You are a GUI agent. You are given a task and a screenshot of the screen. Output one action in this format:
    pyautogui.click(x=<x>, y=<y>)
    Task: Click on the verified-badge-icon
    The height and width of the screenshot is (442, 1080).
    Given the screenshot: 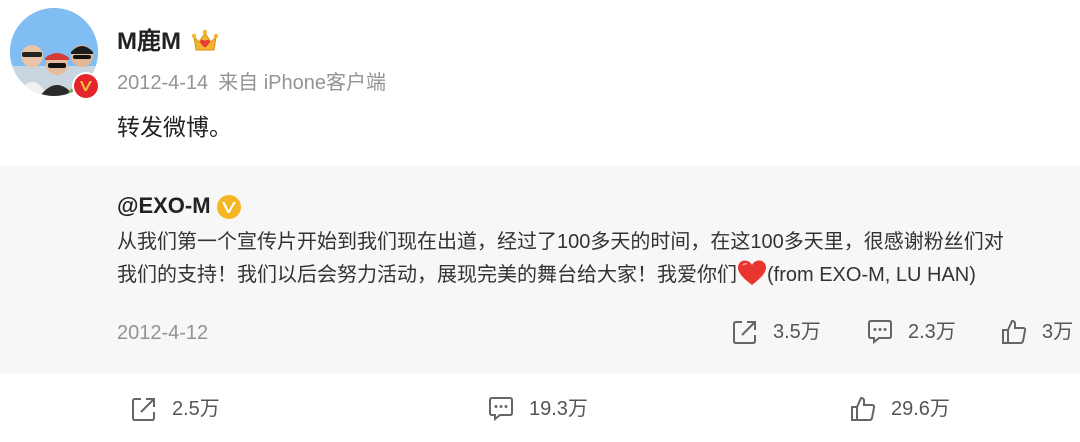 What is the action you would take?
    pyautogui.click(x=86, y=86)
    